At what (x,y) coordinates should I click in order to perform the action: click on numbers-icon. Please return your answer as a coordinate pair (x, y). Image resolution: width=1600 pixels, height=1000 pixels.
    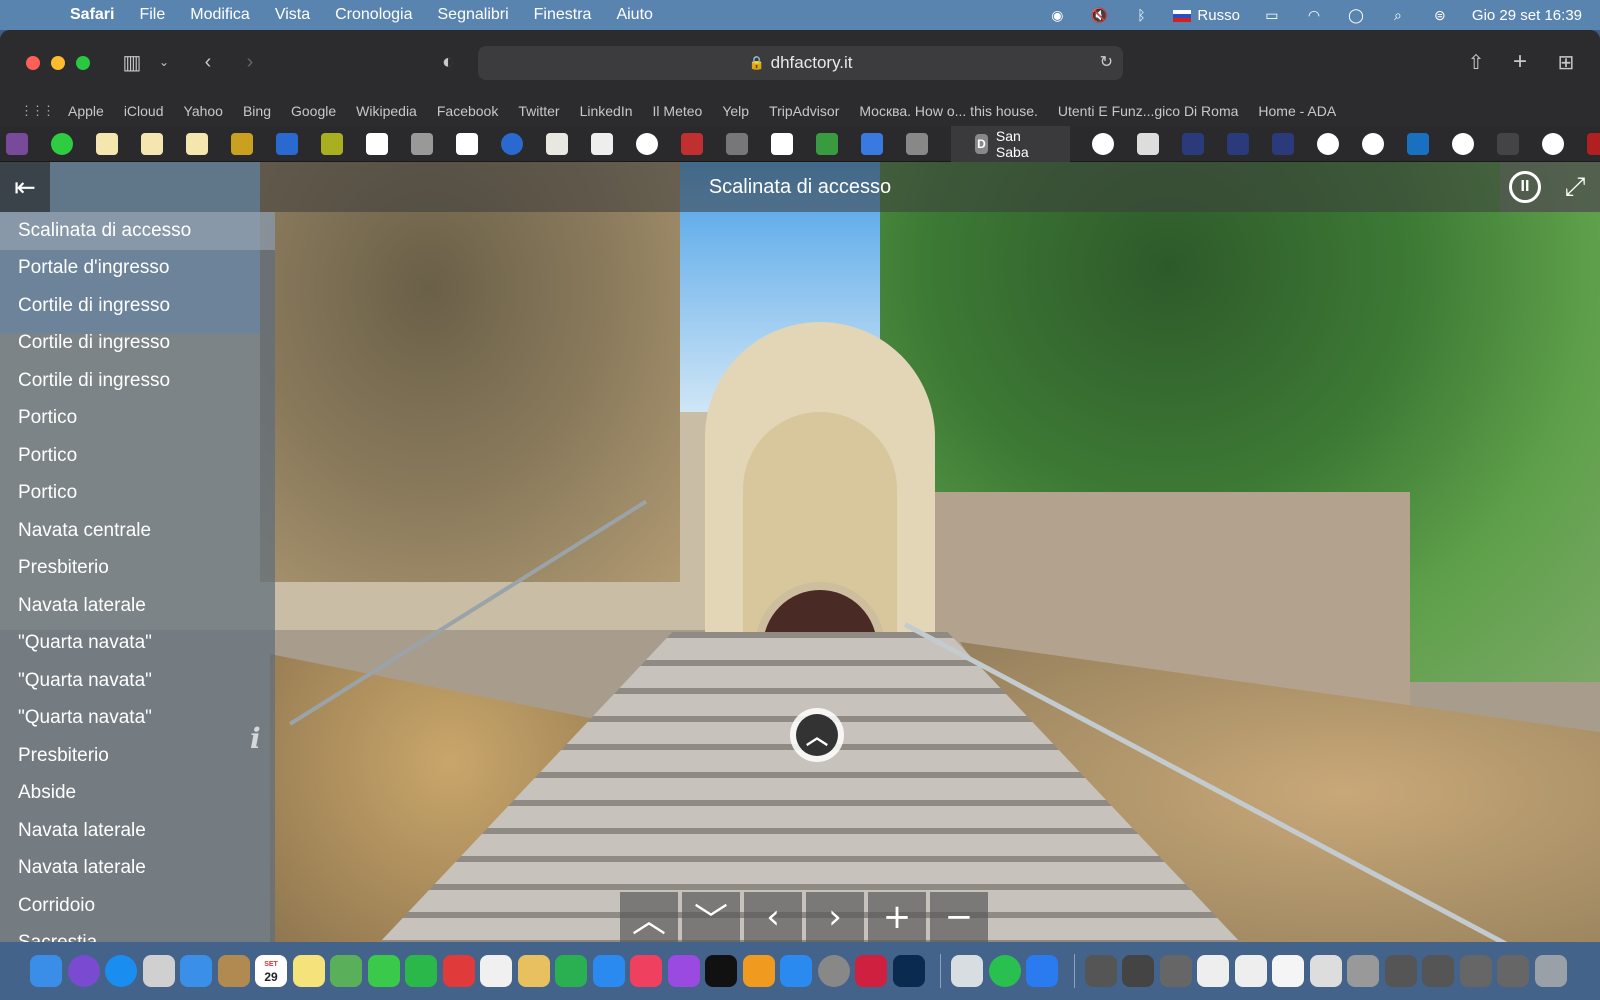
    Looking at the image, I should click on (571, 971).